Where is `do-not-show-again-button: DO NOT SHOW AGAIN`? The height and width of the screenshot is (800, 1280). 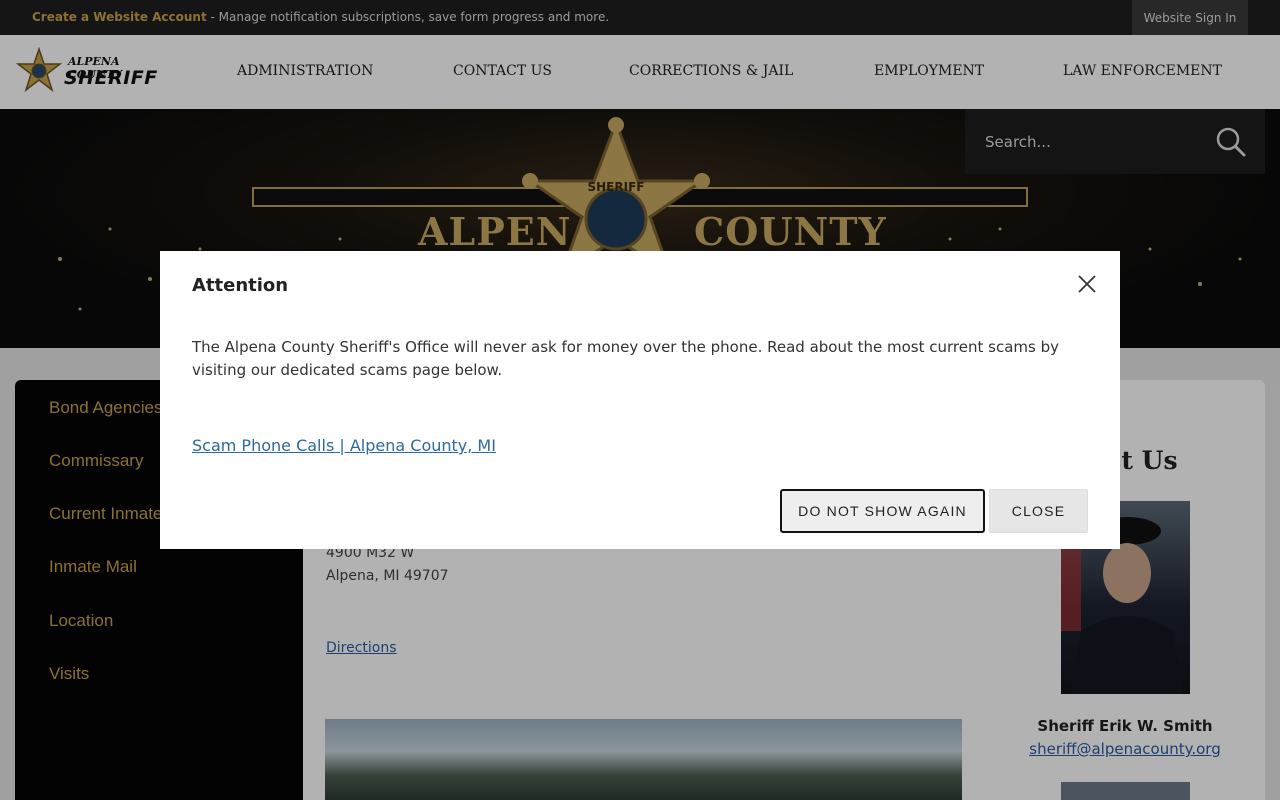
do-not-show-again-button: DO NOT SHOW AGAIN is located at coordinates (882, 511).